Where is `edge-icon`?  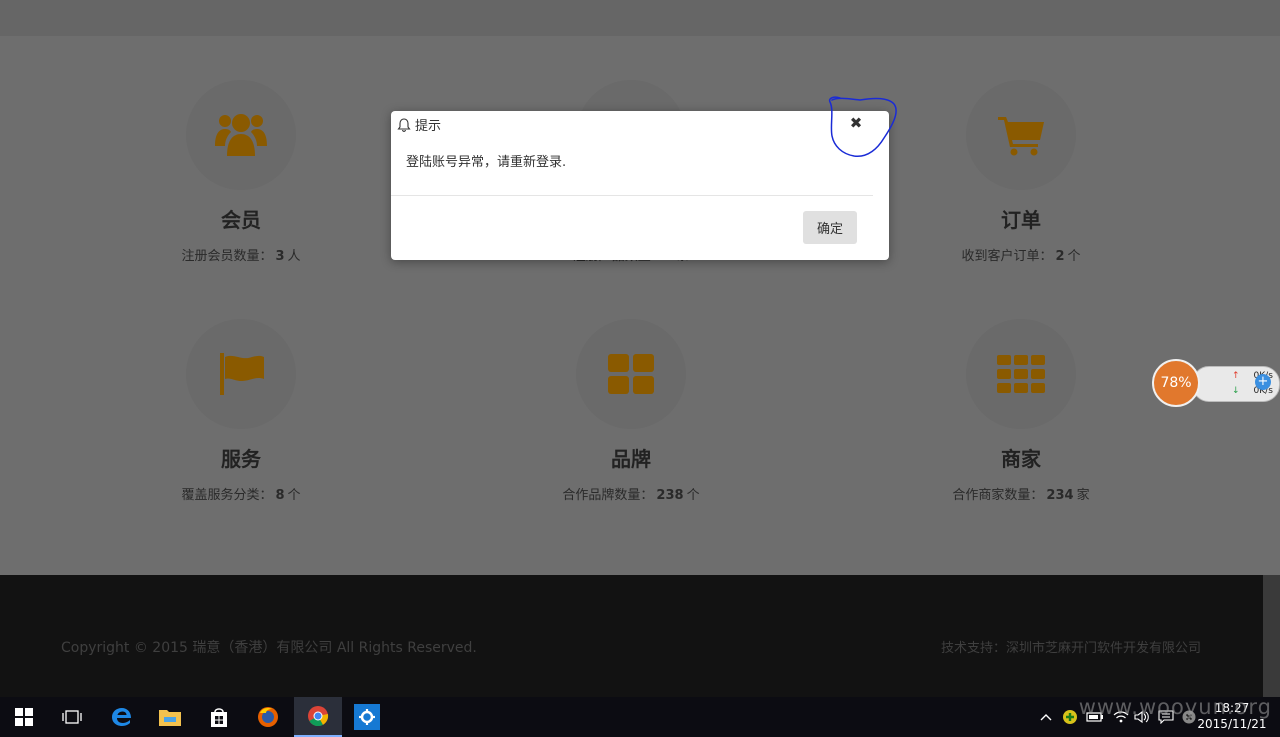
edge-icon is located at coordinates (121, 717).